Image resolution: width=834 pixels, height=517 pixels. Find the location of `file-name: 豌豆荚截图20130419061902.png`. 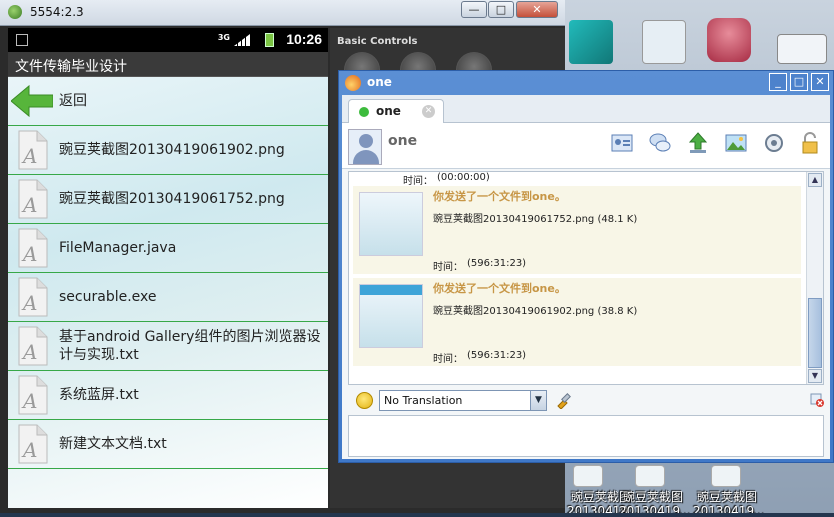

file-name: 豌豆荚截图20130419061902.png is located at coordinates (172, 150).